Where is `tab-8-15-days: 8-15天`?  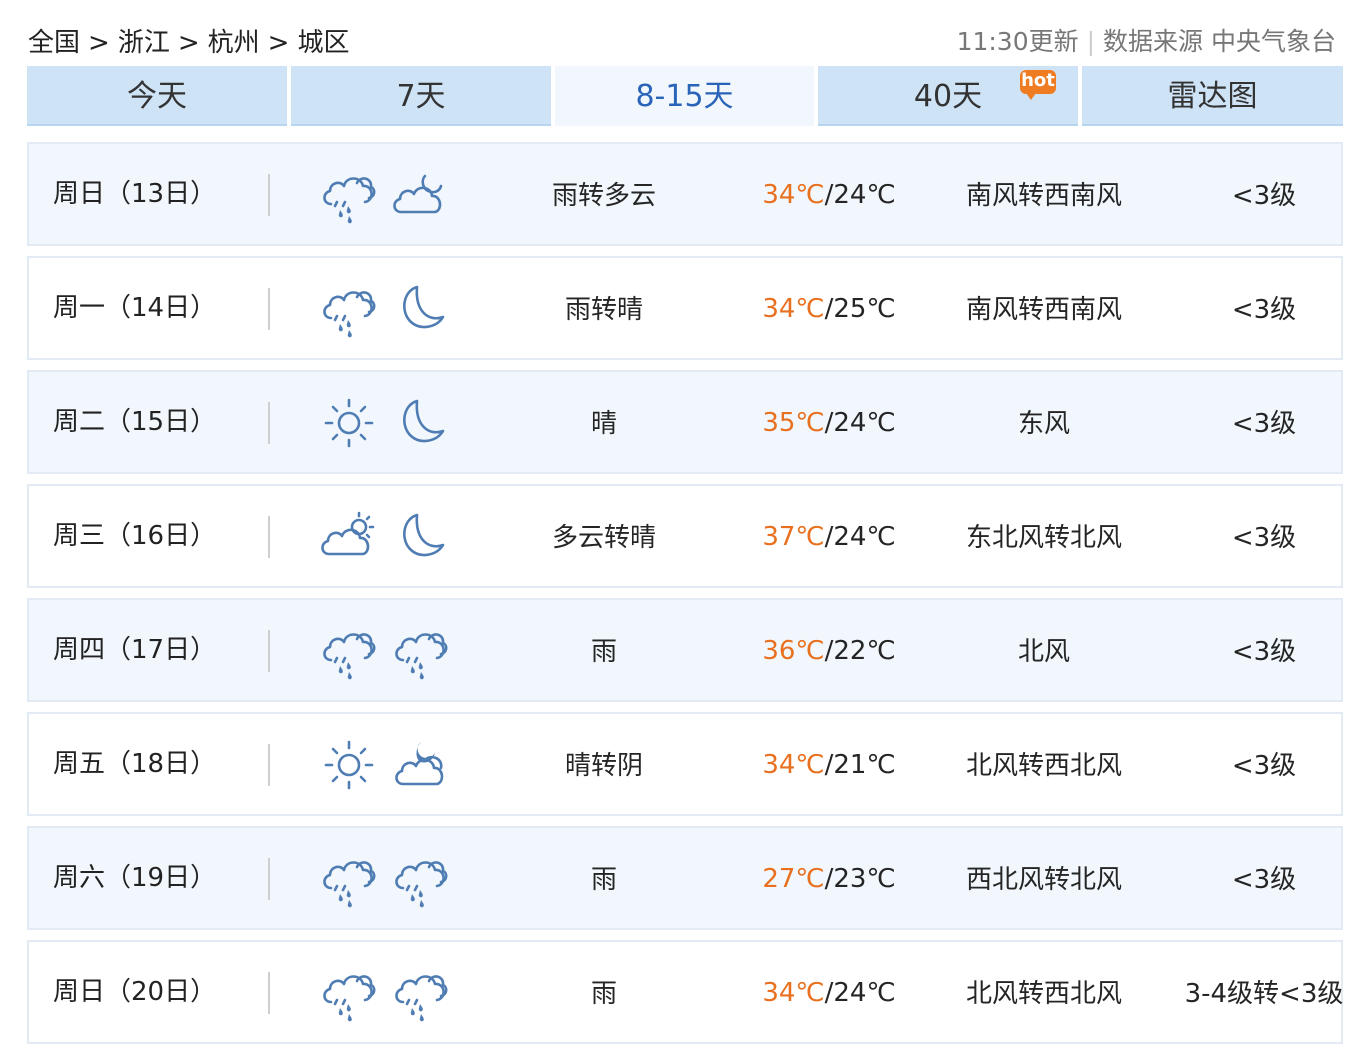 tab-8-15-days: 8-15天 is located at coordinates (684, 96).